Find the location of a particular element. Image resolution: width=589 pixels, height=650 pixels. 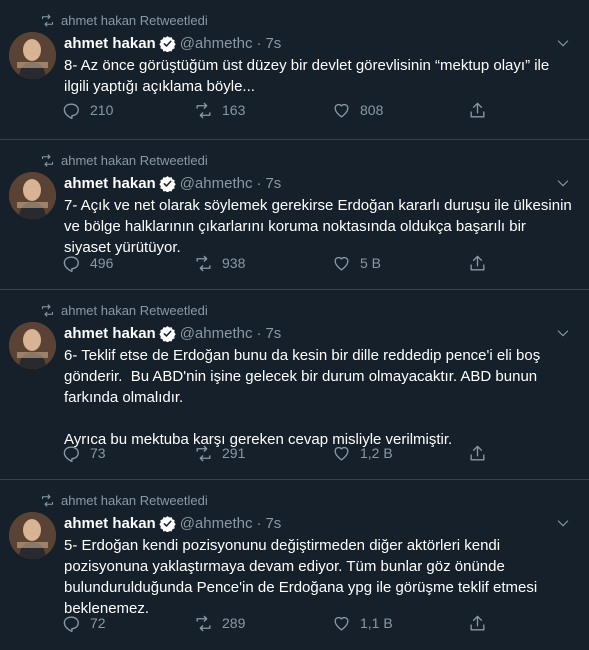

like-count: 1,2 B is located at coordinates (376, 453).